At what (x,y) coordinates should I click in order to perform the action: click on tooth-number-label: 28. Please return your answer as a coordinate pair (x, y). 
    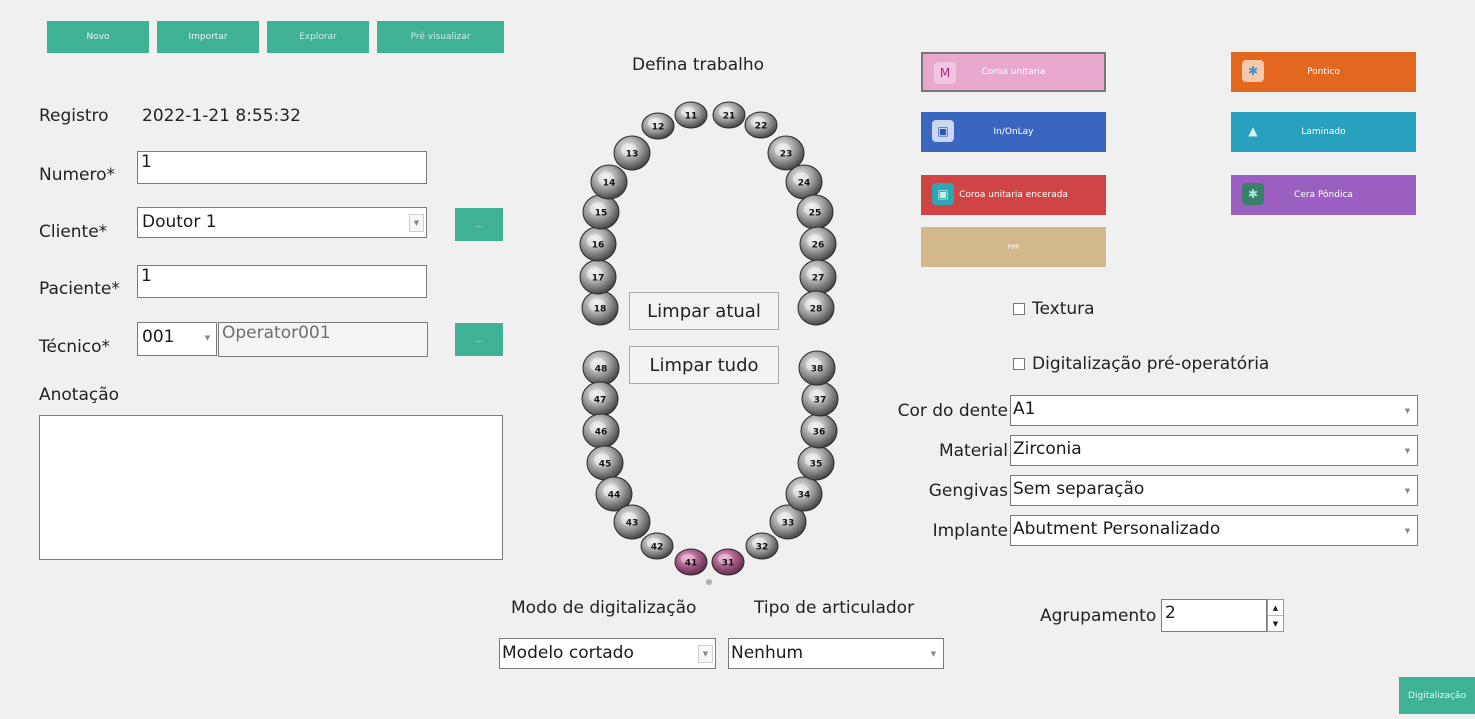
    Looking at the image, I should click on (816, 310).